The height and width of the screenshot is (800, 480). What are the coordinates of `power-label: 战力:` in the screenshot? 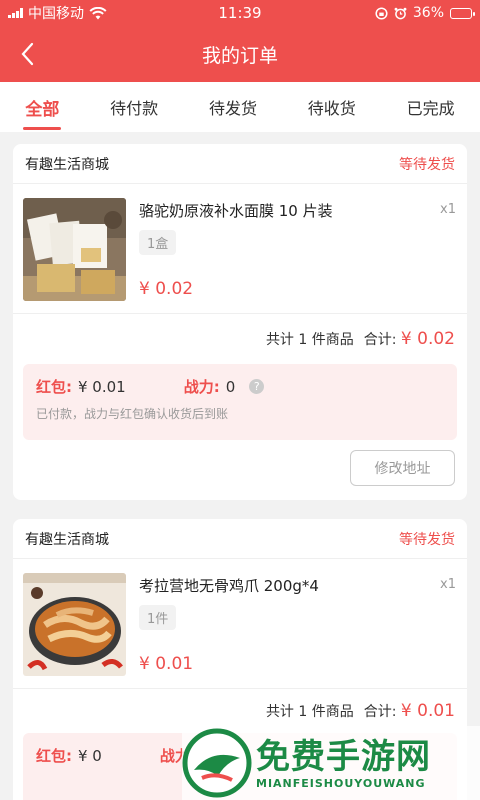 It's located at (201, 387).